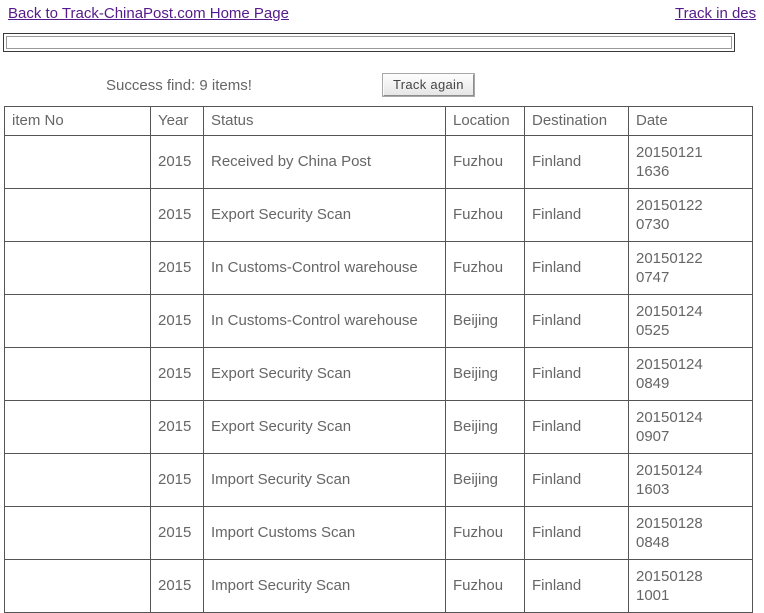 Image resolution: width=764 pixels, height=613 pixels. What do you see at coordinates (324, 162) in the screenshot?
I see `cell-status: Received by China Post` at bounding box center [324, 162].